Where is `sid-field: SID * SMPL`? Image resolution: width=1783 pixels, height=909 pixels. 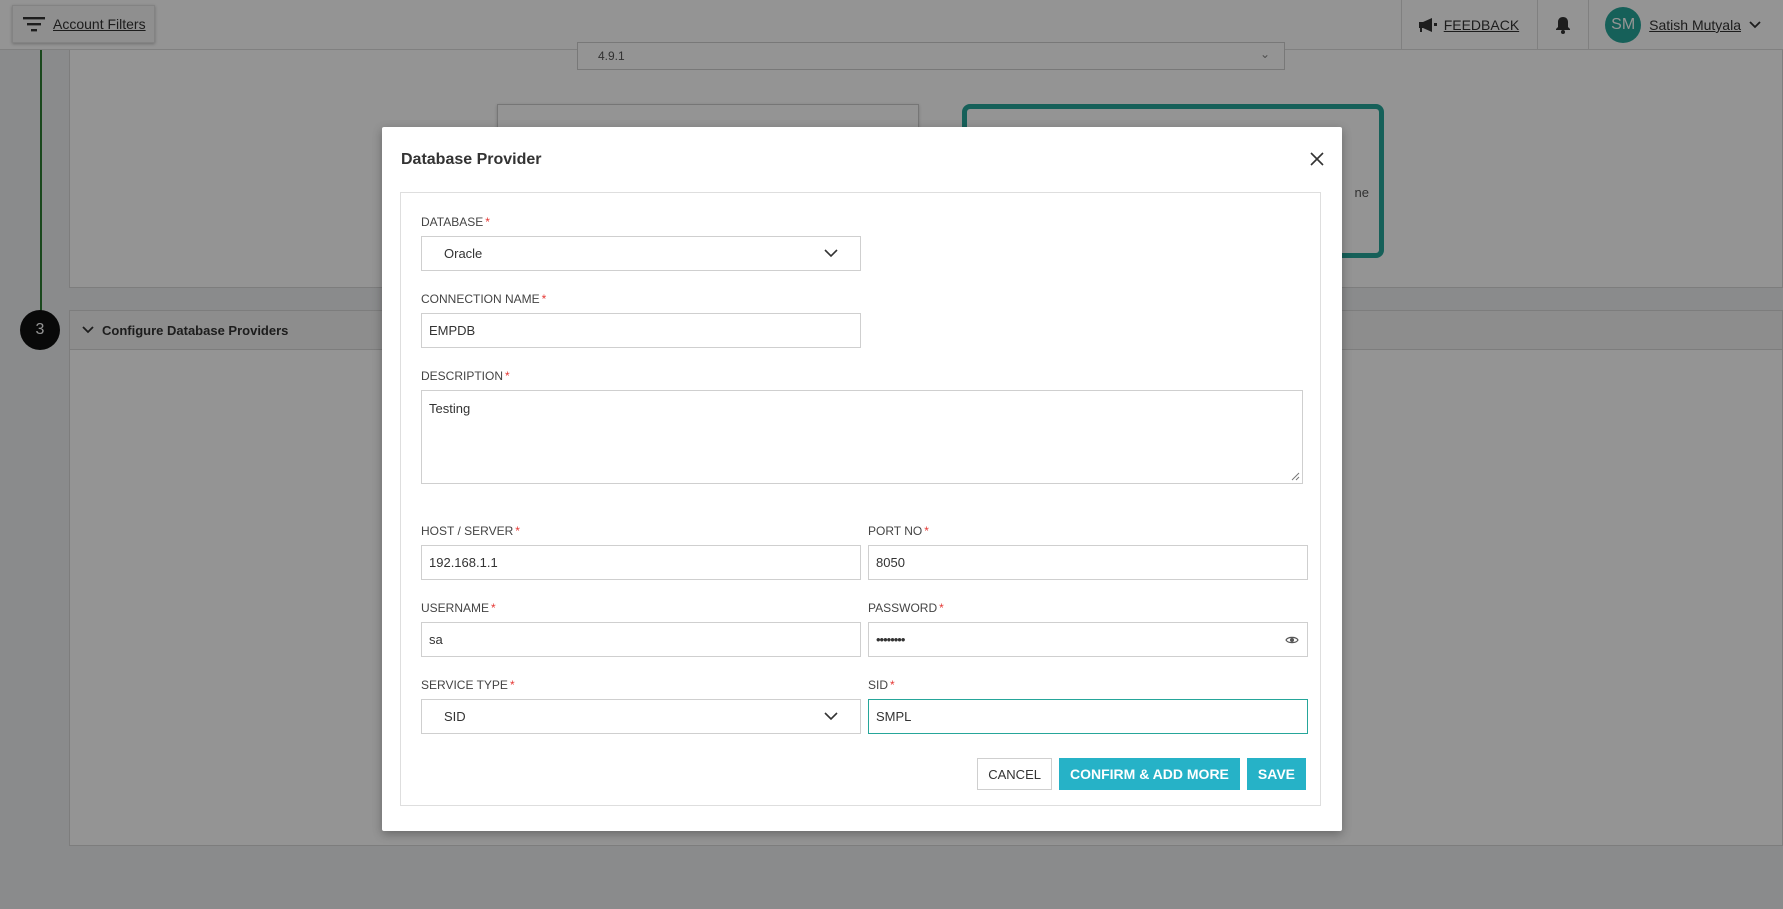 sid-field: SID * SMPL is located at coordinates (1088, 706).